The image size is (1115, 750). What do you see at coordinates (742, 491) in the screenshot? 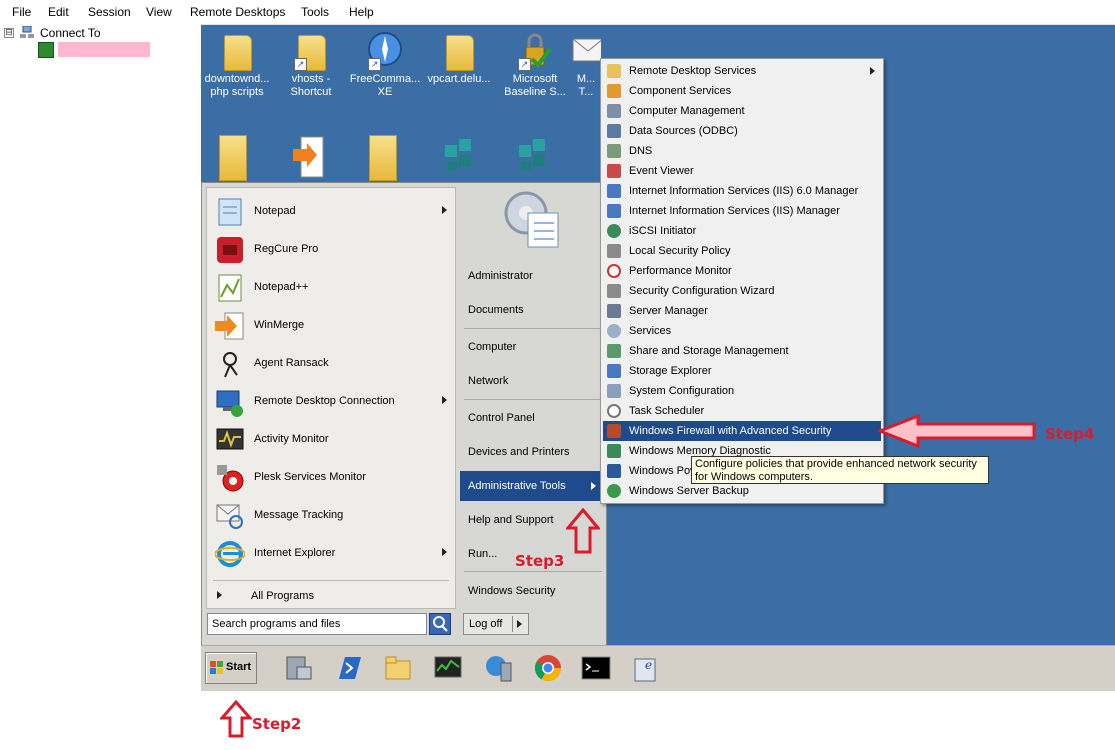
I see `admin-windows-server-backup: Windows Server Backup` at bounding box center [742, 491].